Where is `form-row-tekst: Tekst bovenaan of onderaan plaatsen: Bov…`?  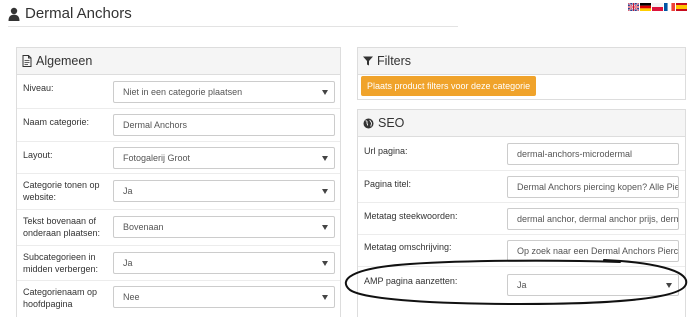 form-row-tekst: Tekst bovenaan of onderaan plaatsen: Bov… is located at coordinates (178, 227).